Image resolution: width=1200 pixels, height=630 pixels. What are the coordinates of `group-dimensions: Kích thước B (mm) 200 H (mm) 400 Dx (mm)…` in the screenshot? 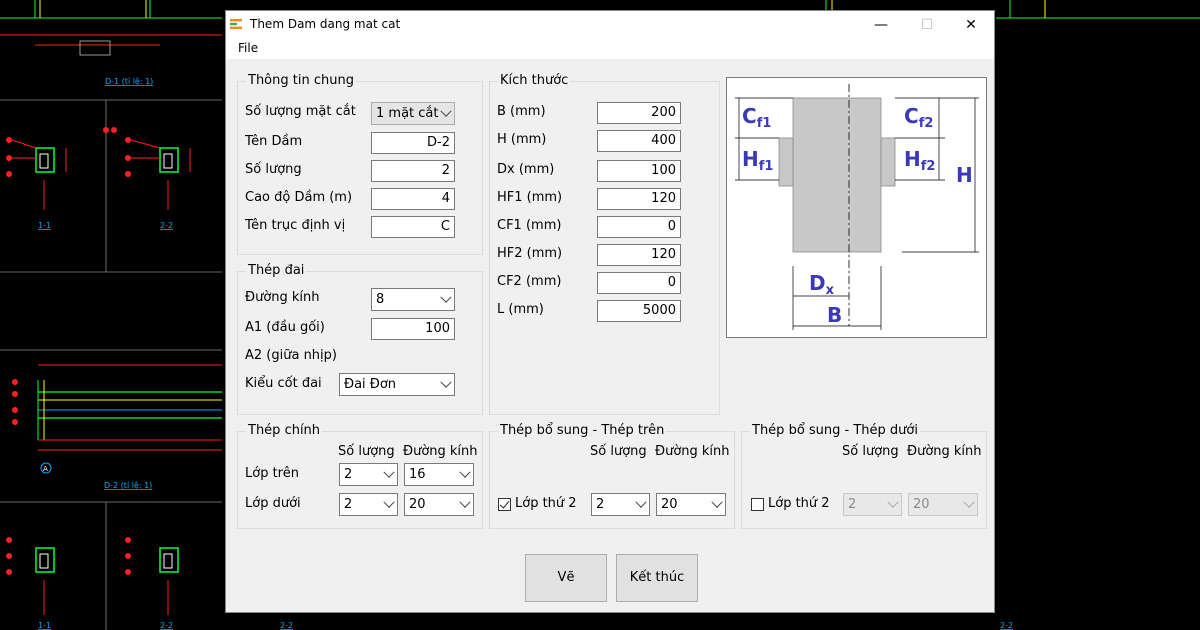 It's located at (604, 244).